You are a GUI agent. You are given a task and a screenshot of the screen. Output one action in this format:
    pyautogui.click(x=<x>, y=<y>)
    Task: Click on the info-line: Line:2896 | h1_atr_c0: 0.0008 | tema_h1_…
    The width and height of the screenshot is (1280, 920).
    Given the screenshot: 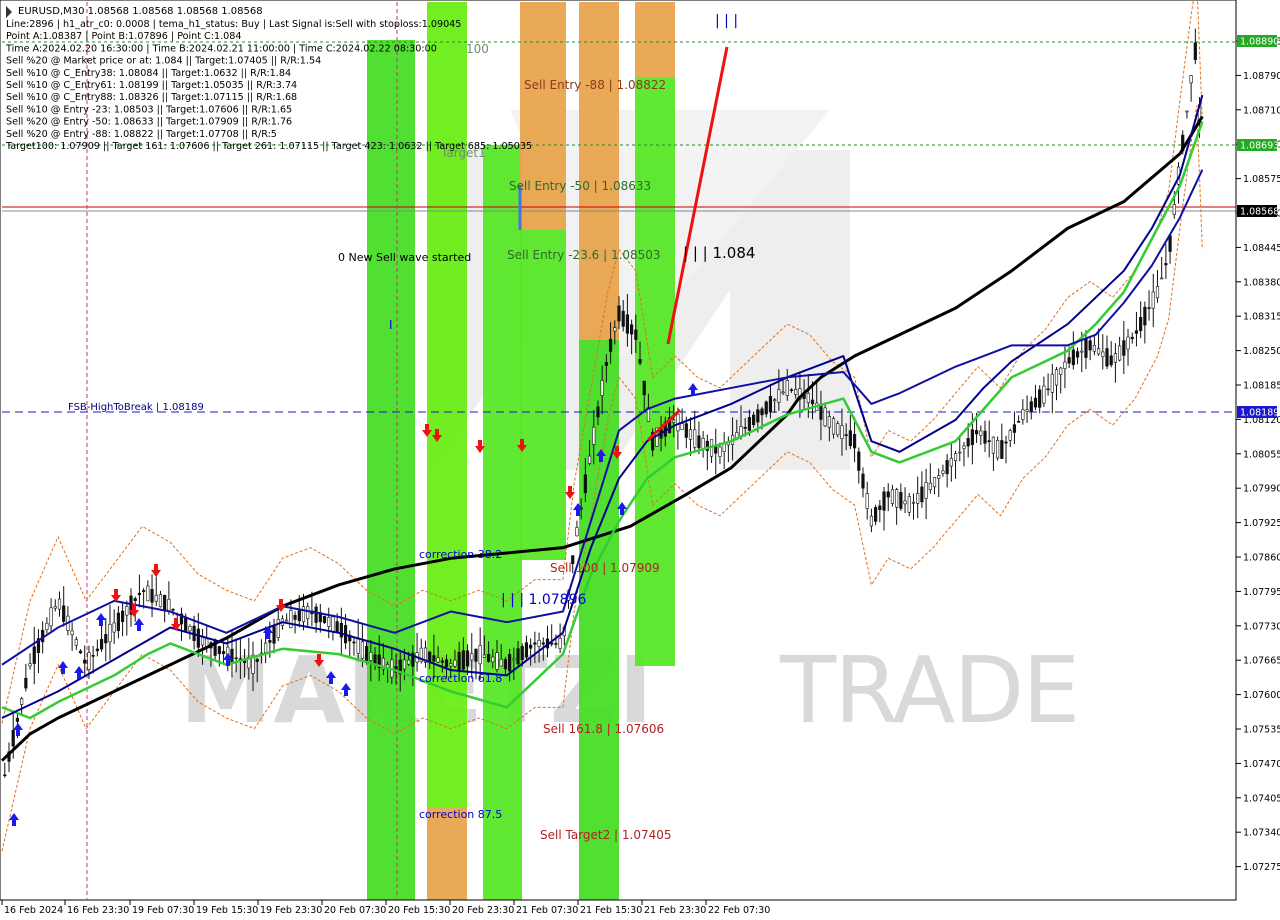 What is the action you would take?
    pyautogui.click(x=233, y=24)
    